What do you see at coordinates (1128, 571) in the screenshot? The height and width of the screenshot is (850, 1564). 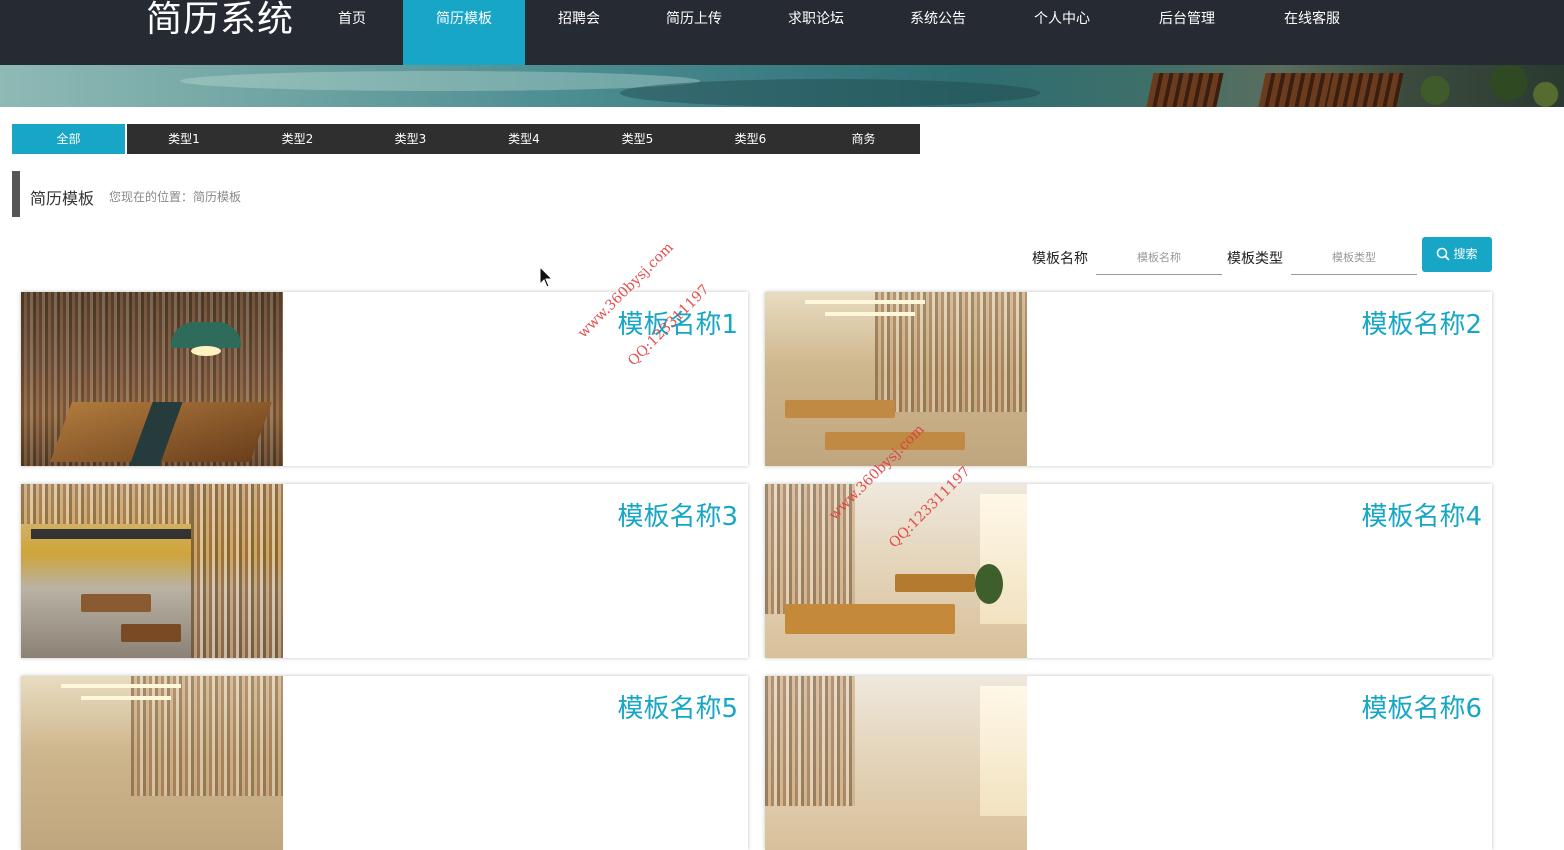 I see `template-card: 模板名称4` at bounding box center [1128, 571].